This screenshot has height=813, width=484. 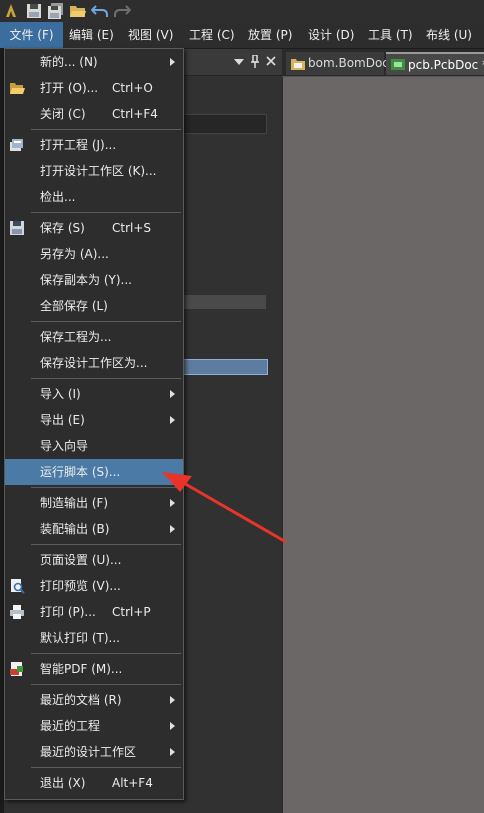 What do you see at coordinates (94, 306) in the screenshot?
I see `menu-item-save-all: 全部保存 (L)` at bounding box center [94, 306].